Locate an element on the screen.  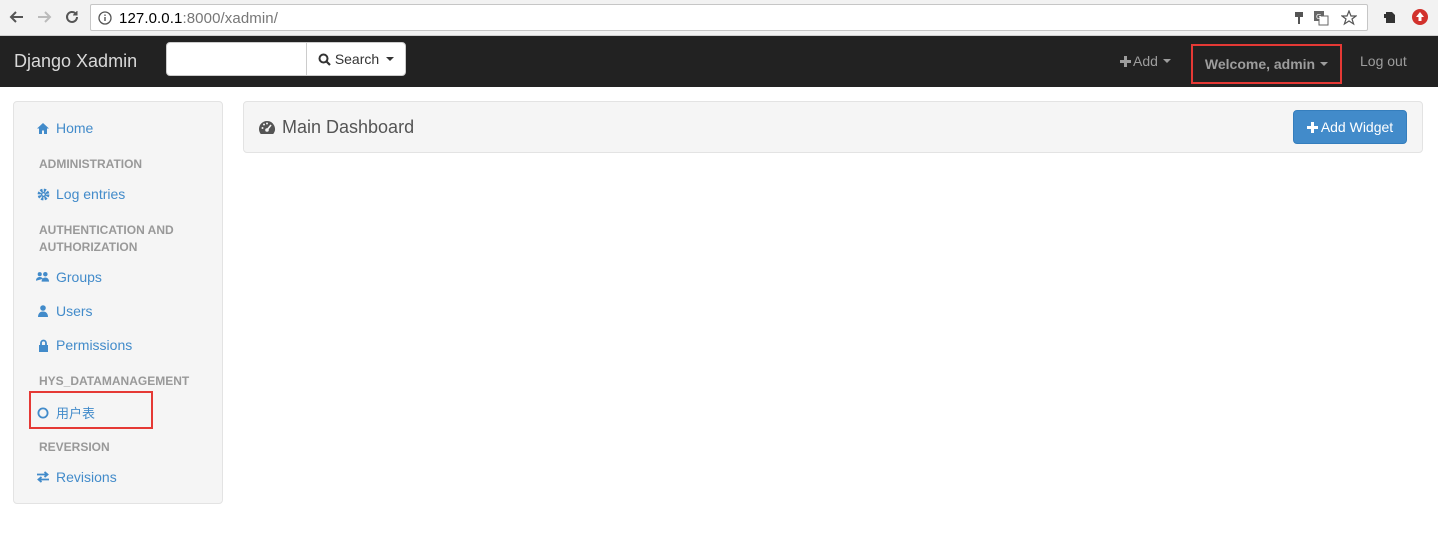
home-icon is located at coordinates (43, 128).